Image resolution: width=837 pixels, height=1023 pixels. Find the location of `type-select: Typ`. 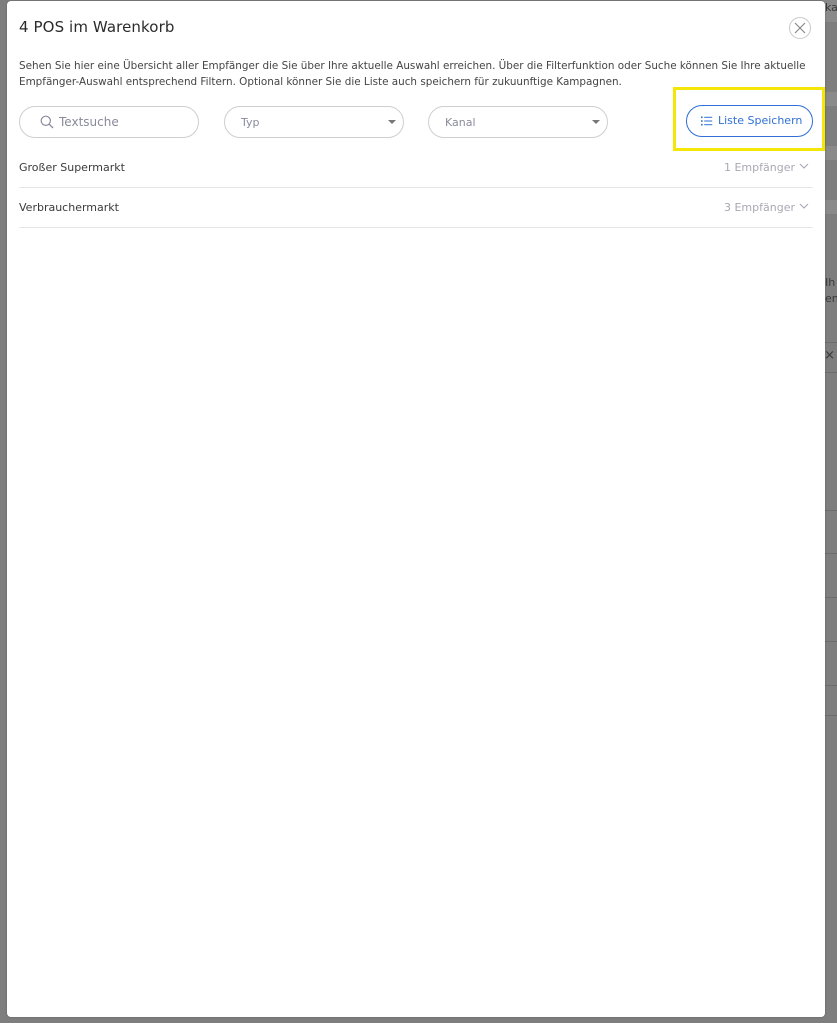

type-select: Typ is located at coordinates (314, 122).